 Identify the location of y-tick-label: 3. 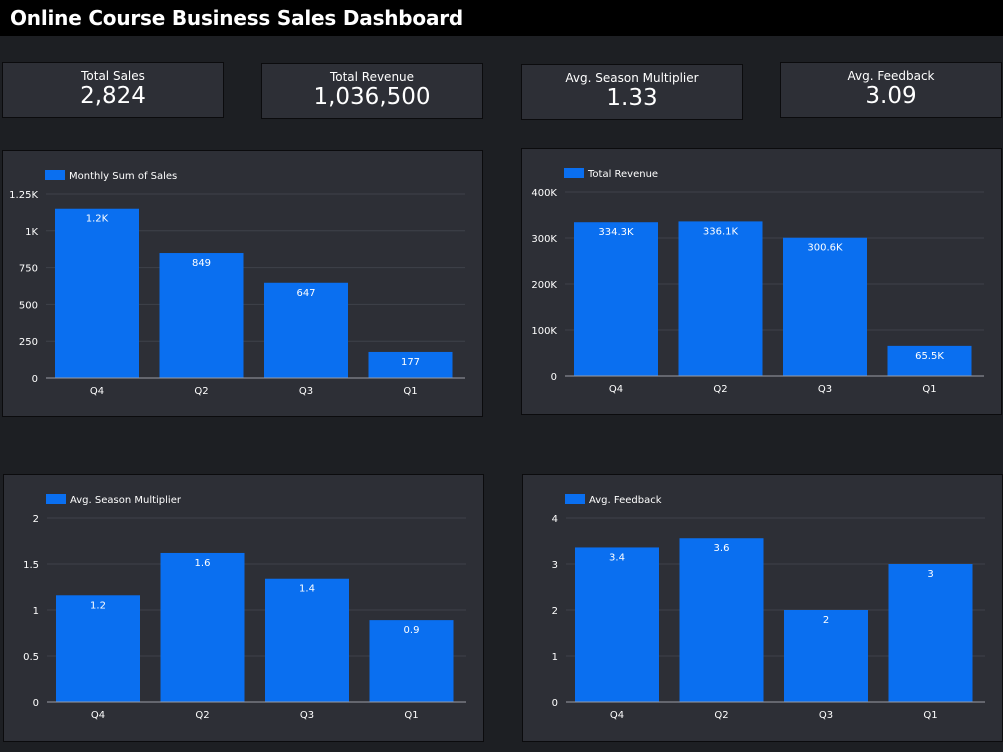
(555, 565).